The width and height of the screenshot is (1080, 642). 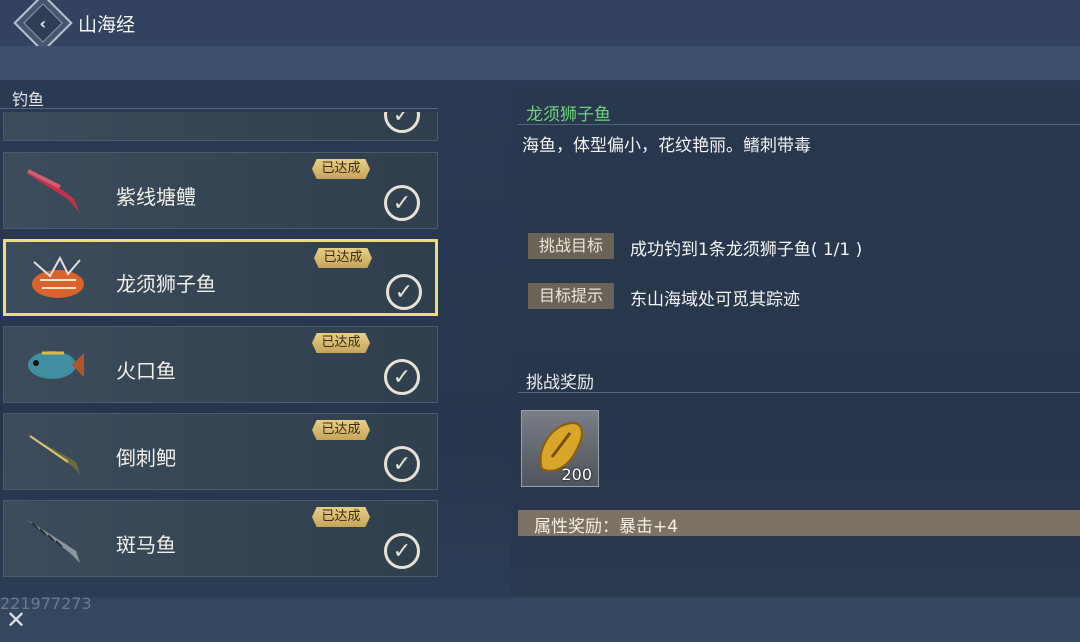 What do you see at coordinates (715, 300) in the screenshot?
I see `hint-text: 东山海域处可觅其踪迹` at bounding box center [715, 300].